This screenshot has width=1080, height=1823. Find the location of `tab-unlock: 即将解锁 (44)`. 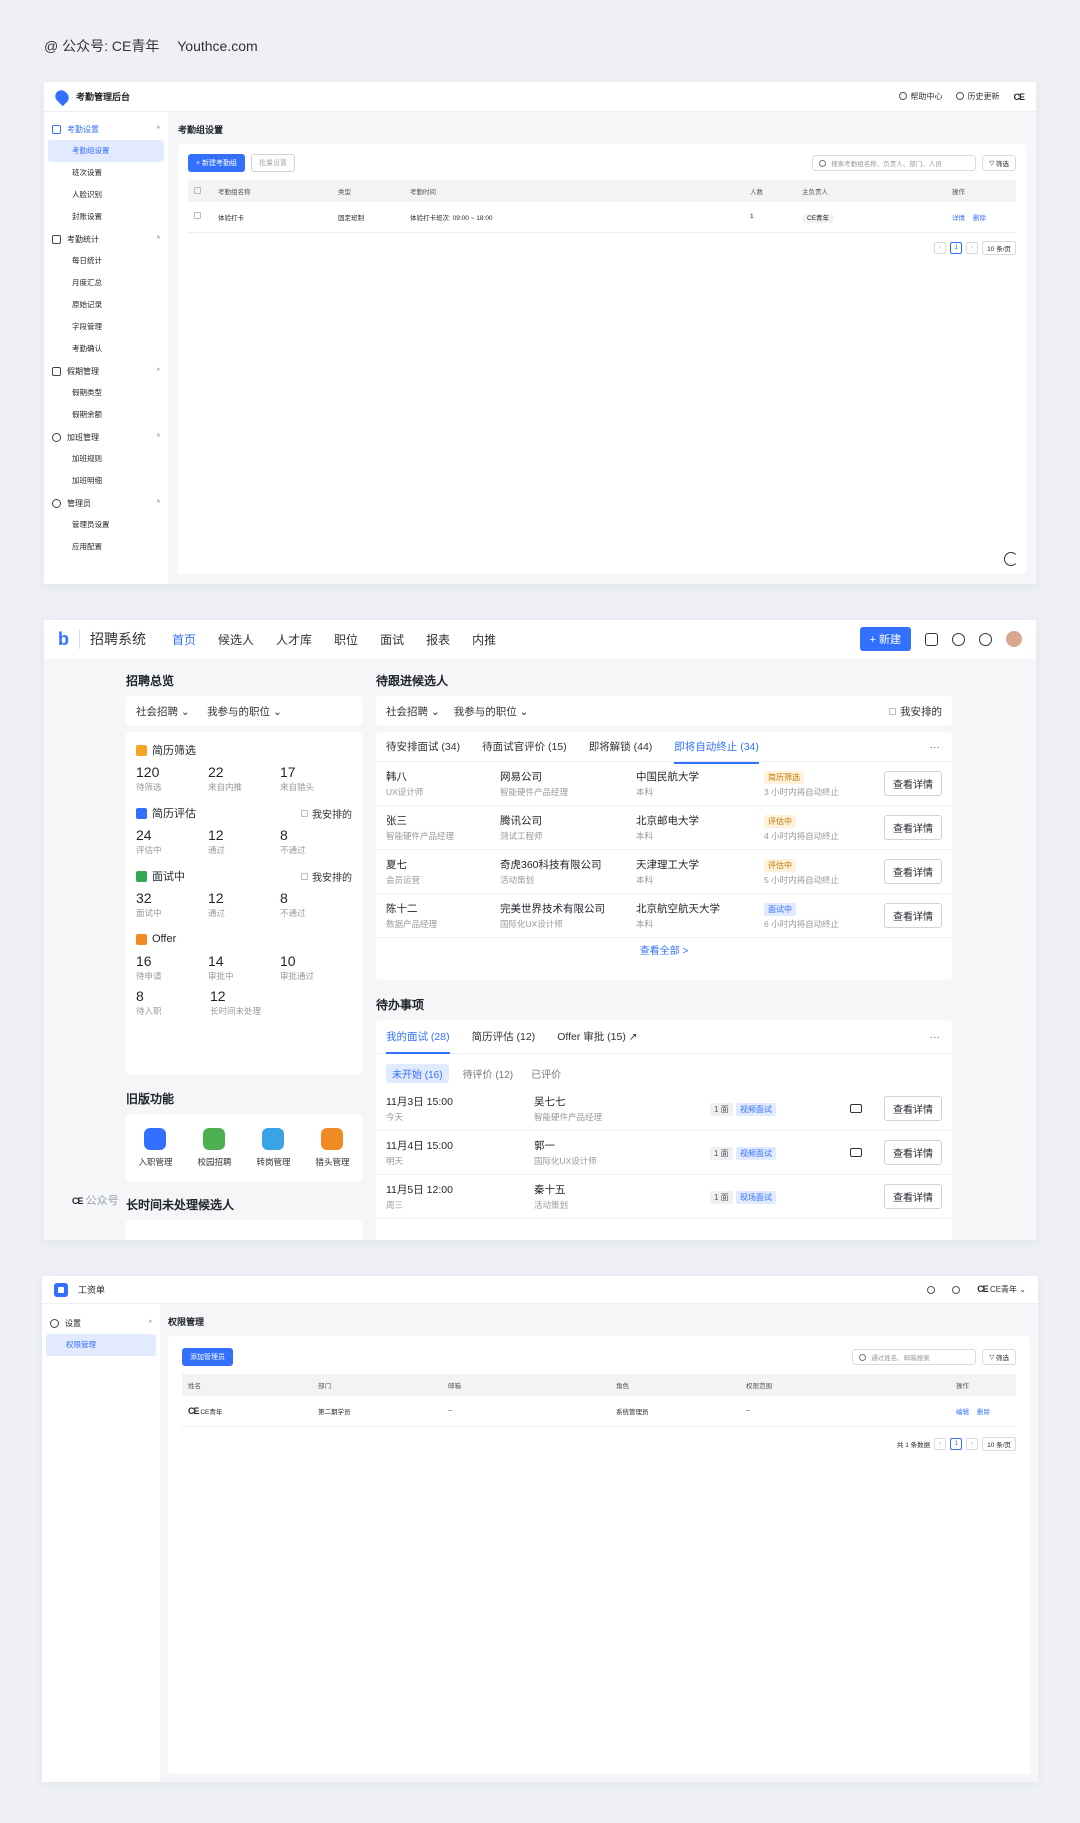

tab-unlock: 即将解锁 (44) is located at coordinates (621, 746).